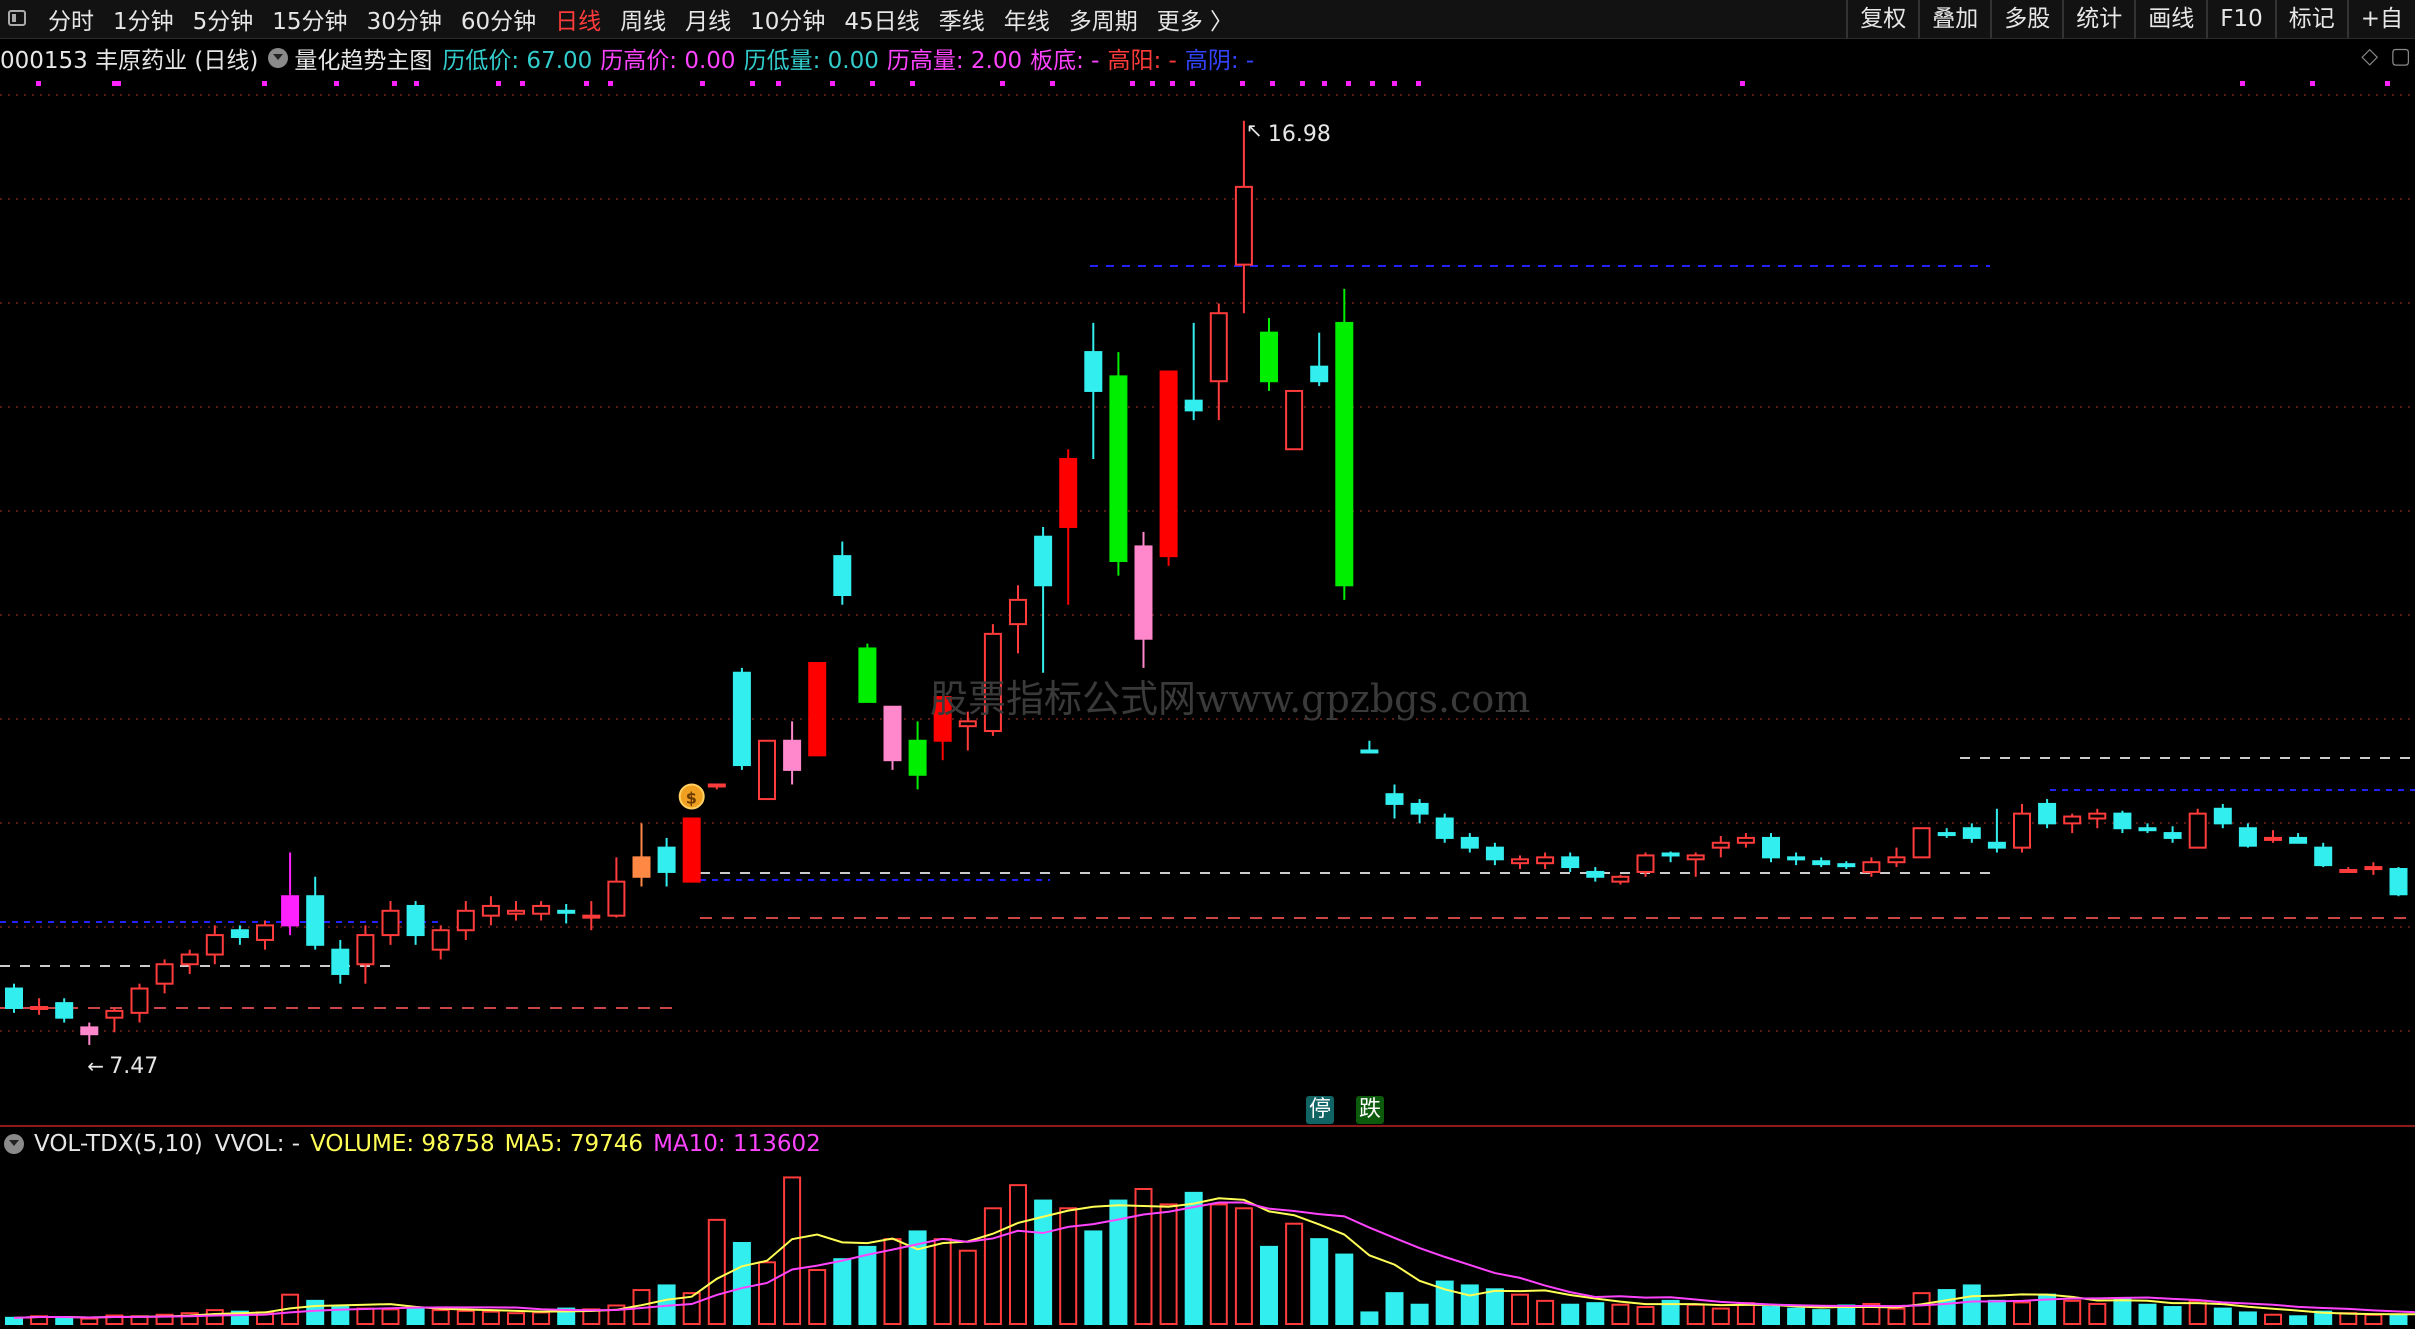 This screenshot has height=1329, width=2415. I want to click on down-tag: 跌, so click(1370, 1110).